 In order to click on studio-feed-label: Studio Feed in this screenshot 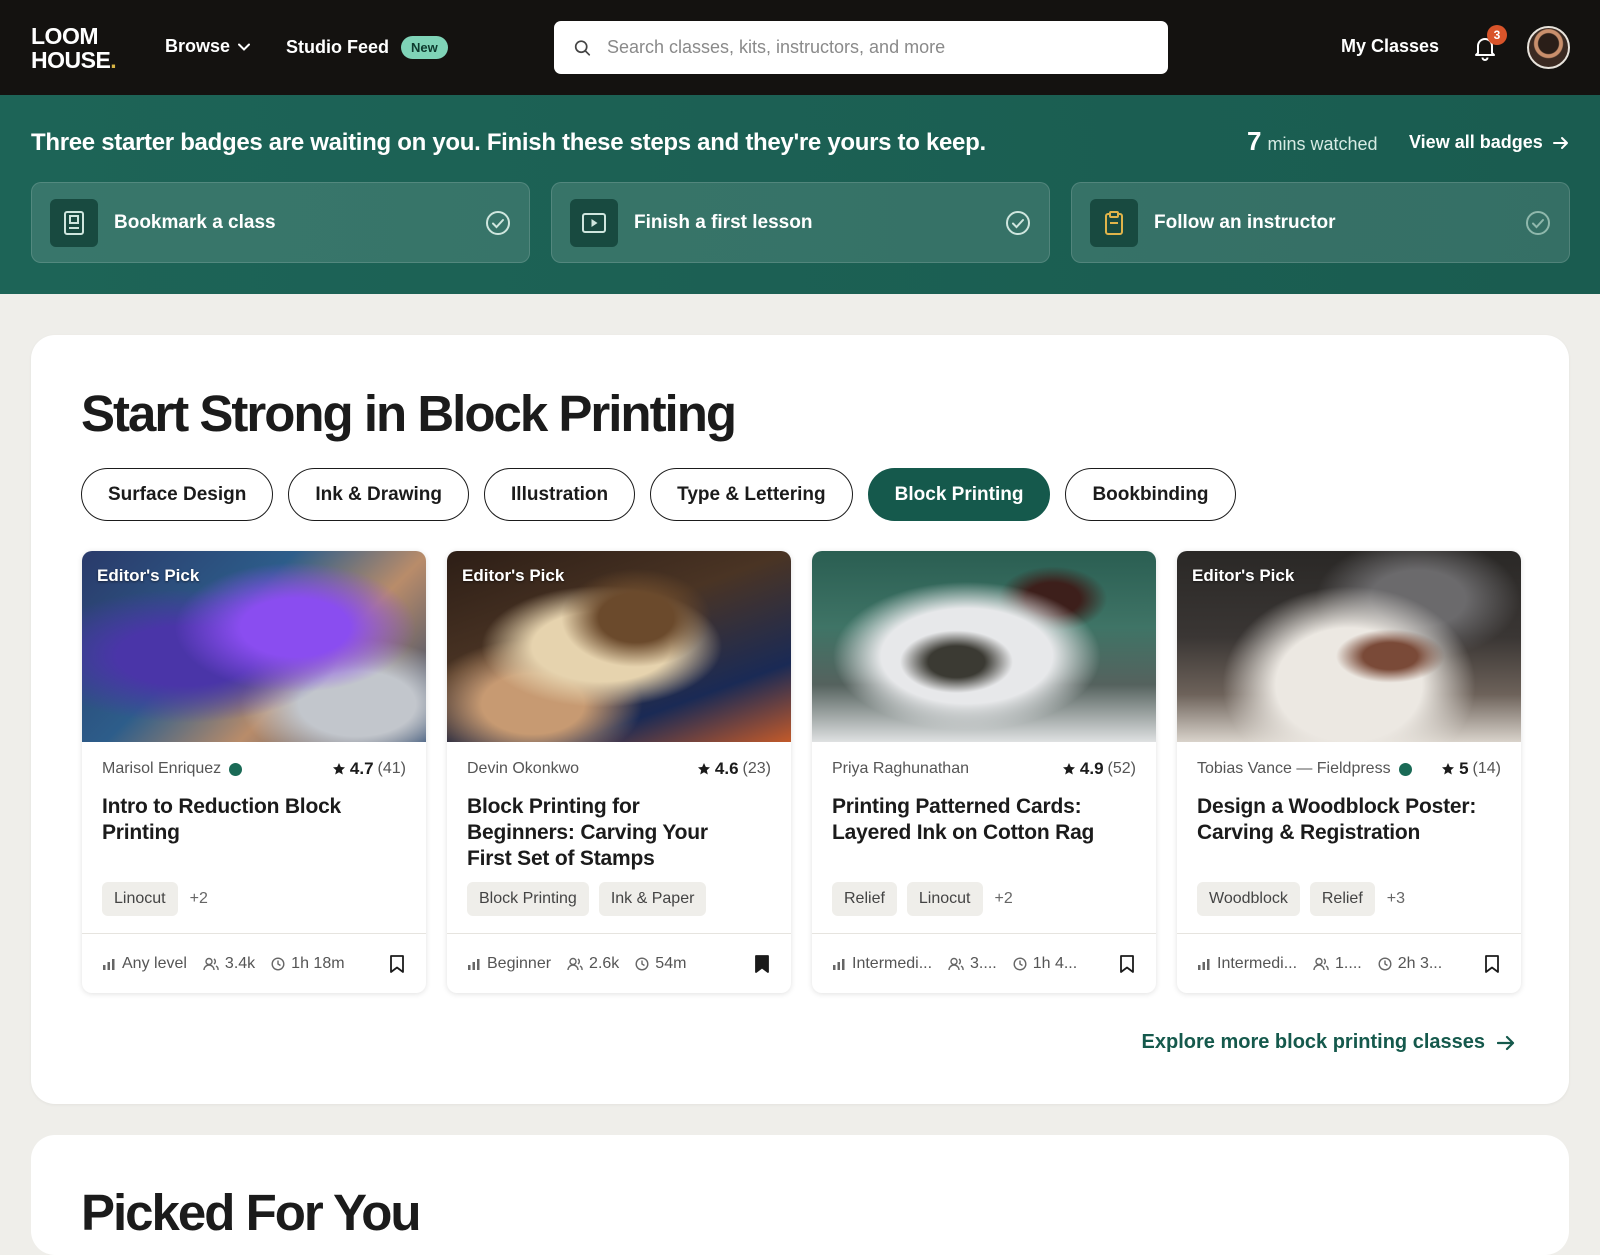, I will do `click(337, 47)`.